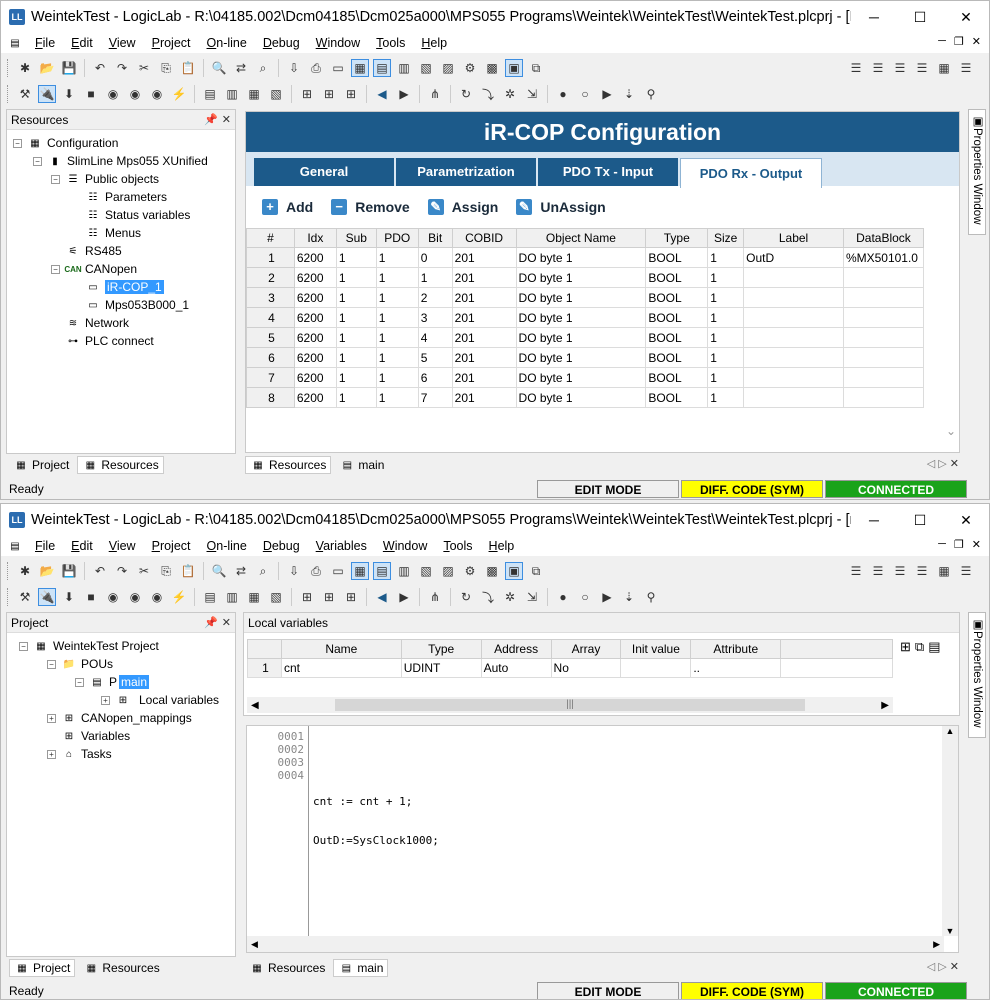 This screenshot has width=990, height=1000. Describe the element at coordinates (356, 238) in the screenshot. I see `col-header: Sub` at that location.